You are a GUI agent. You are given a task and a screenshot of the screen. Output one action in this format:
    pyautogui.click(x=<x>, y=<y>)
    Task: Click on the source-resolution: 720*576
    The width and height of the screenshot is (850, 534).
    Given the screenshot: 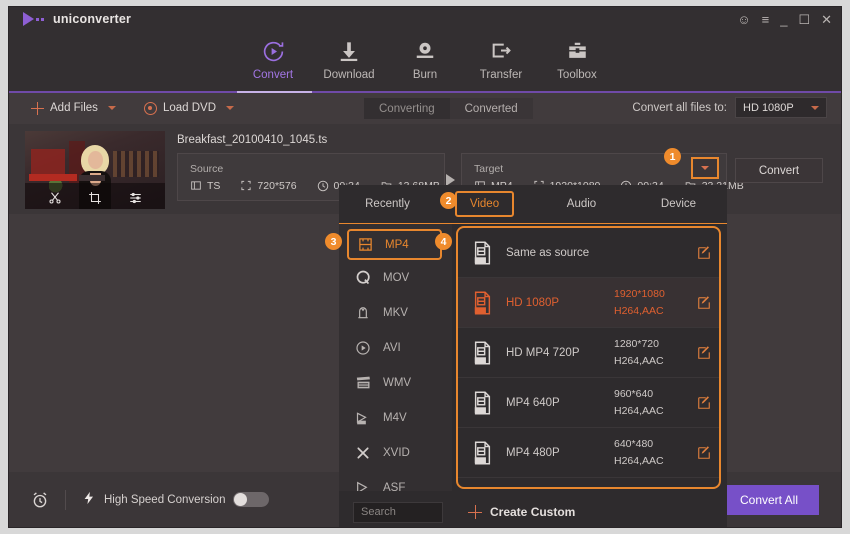 What is the action you would take?
    pyautogui.click(x=268, y=185)
    